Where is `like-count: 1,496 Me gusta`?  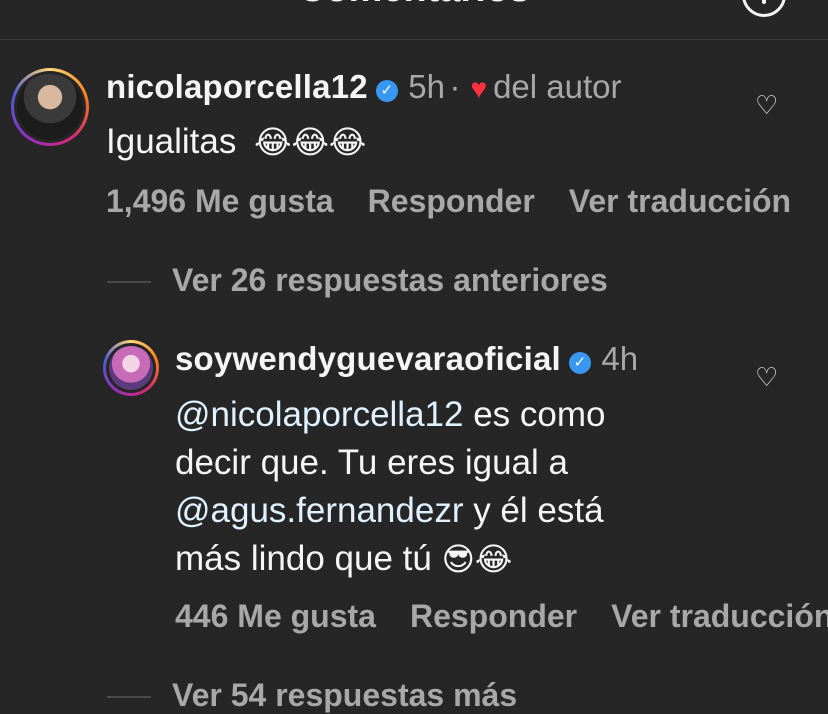
like-count: 1,496 Me gusta is located at coordinates (220, 201).